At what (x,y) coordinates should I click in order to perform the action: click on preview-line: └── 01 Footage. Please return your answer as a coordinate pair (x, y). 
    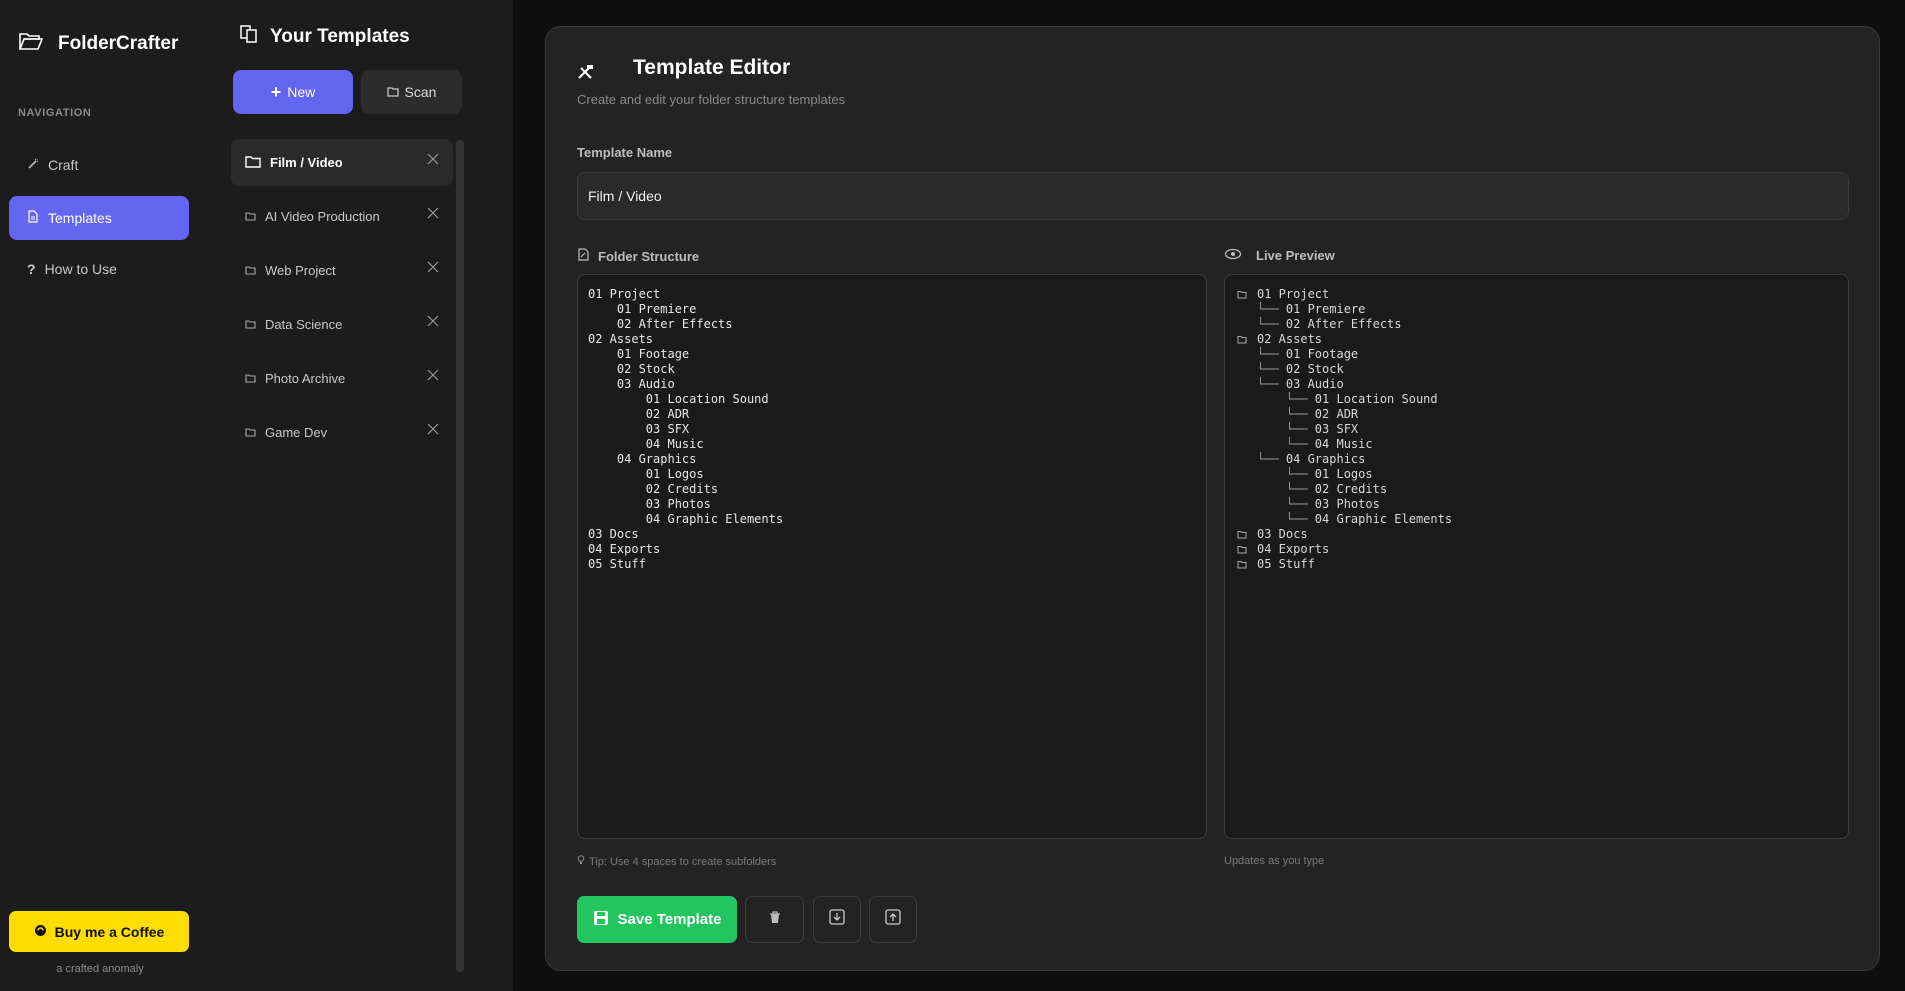
    Looking at the image, I should click on (1536, 354).